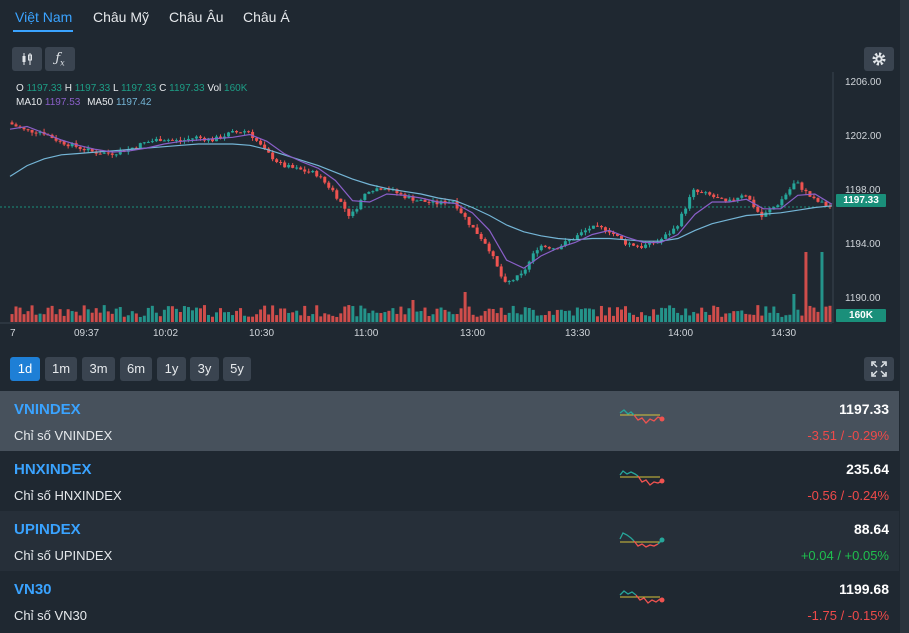  What do you see at coordinates (904, 316) in the screenshot?
I see `scrollbar` at bounding box center [904, 316].